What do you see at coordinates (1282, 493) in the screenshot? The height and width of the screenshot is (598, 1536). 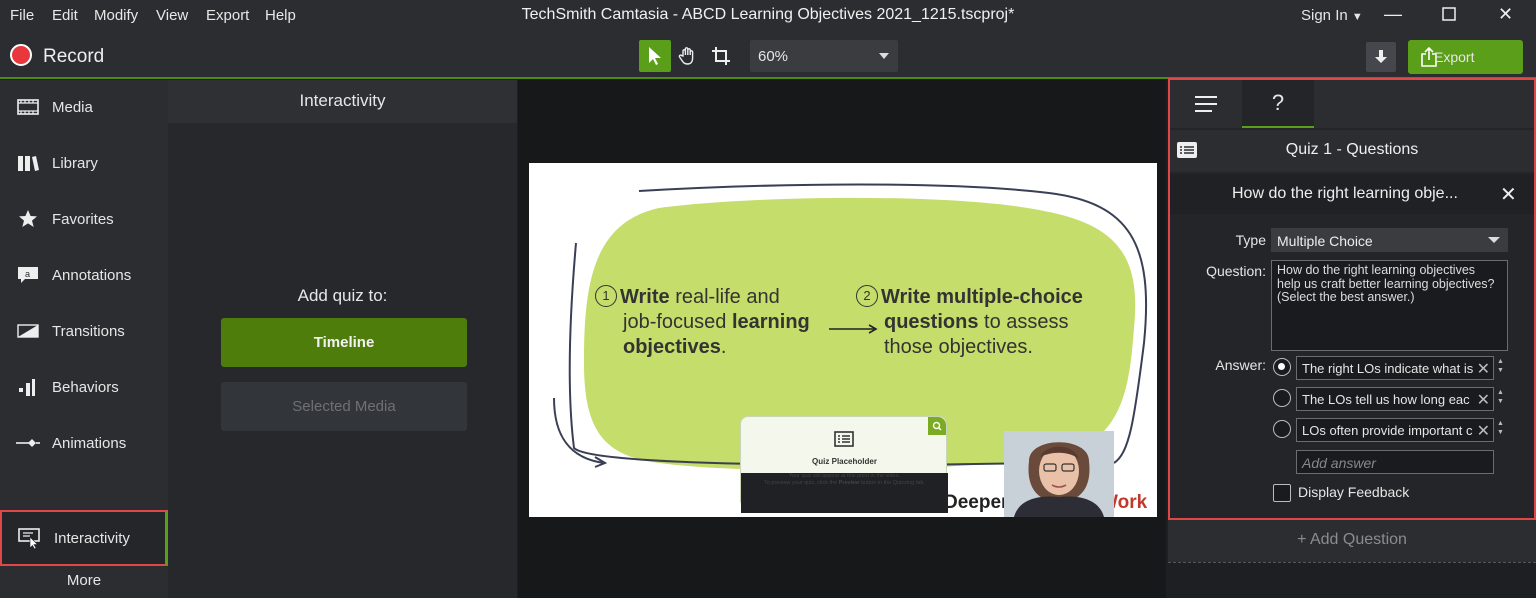 I see `display-feedback-checkbox` at bounding box center [1282, 493].